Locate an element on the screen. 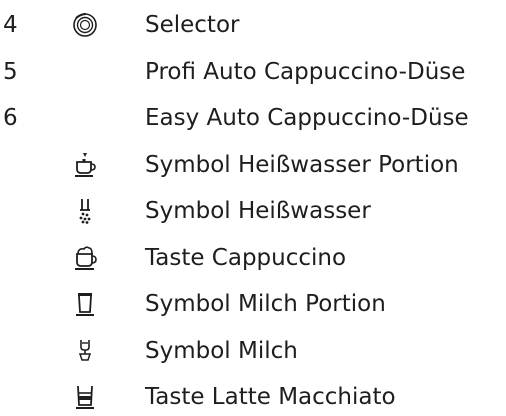 The height and width of the screenshot is (416, 506). item-number: 4 is located at coordinates (10, 25).